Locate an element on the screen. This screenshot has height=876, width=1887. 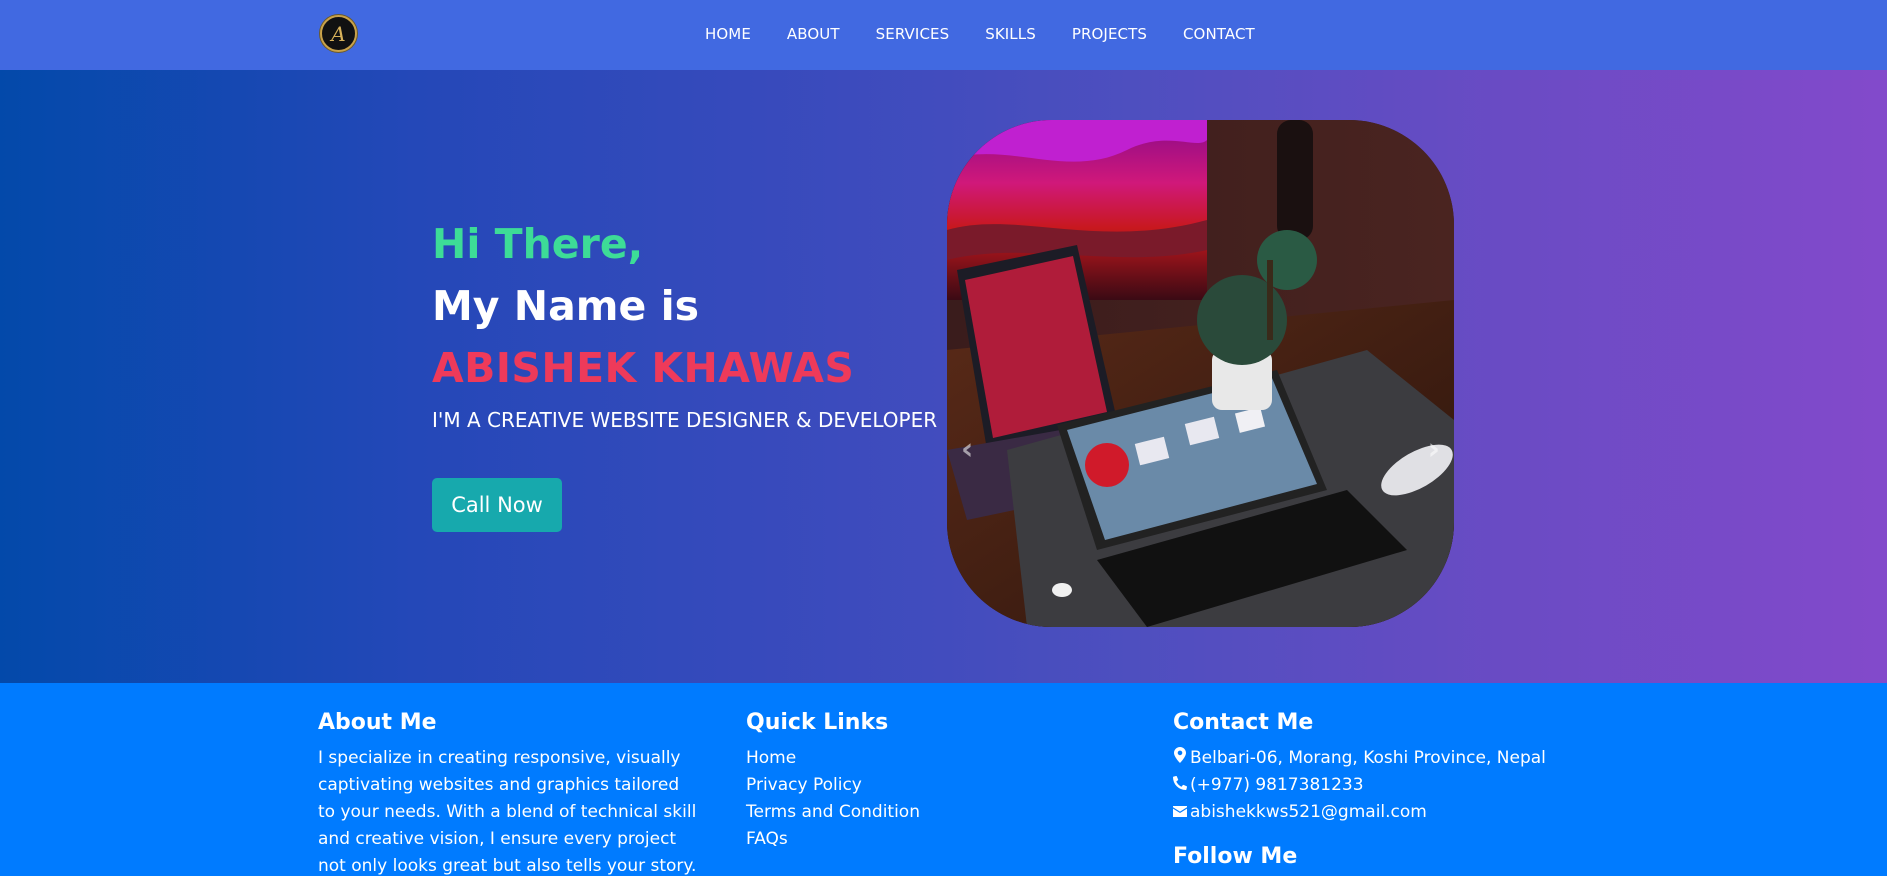
call-now-button: Call Now is located at coordinates (497, 505).